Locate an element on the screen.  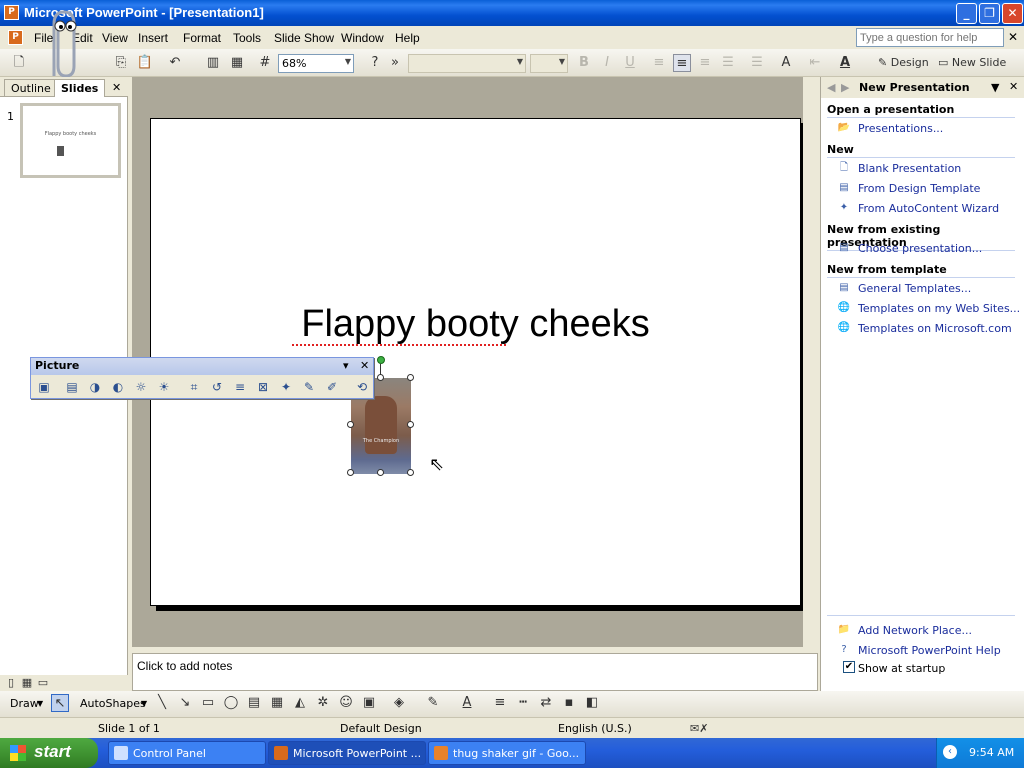
menu-tools: Tools is located at coordinates (247, 38).